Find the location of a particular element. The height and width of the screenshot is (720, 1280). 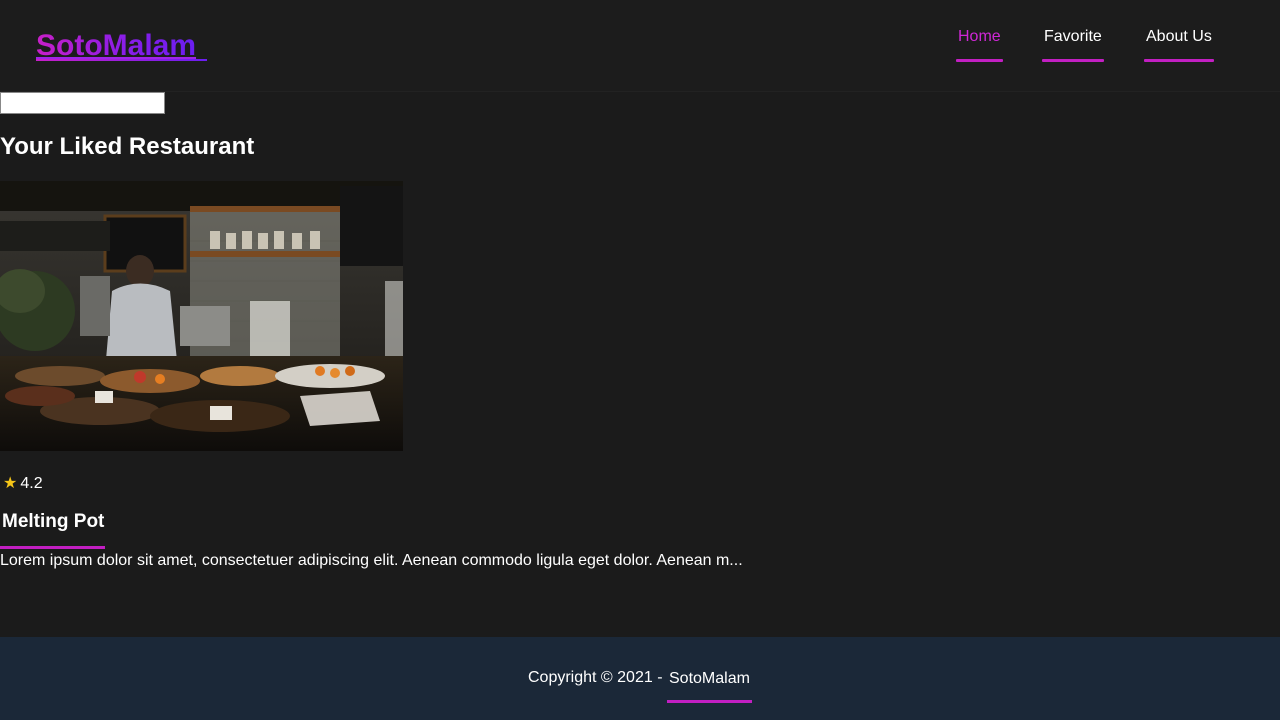

restaurant-rating: ★ 4.2 is located at coordinates (23, 484).